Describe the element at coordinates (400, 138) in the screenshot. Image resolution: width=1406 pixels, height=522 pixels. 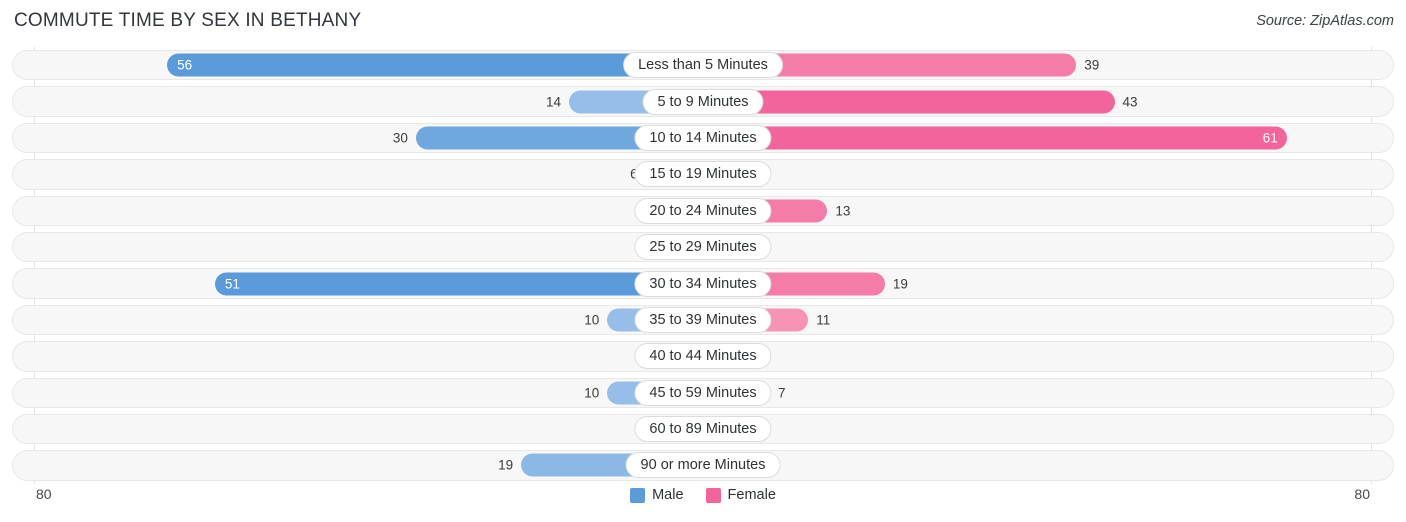
I see `value-label-male: 30` at that location.